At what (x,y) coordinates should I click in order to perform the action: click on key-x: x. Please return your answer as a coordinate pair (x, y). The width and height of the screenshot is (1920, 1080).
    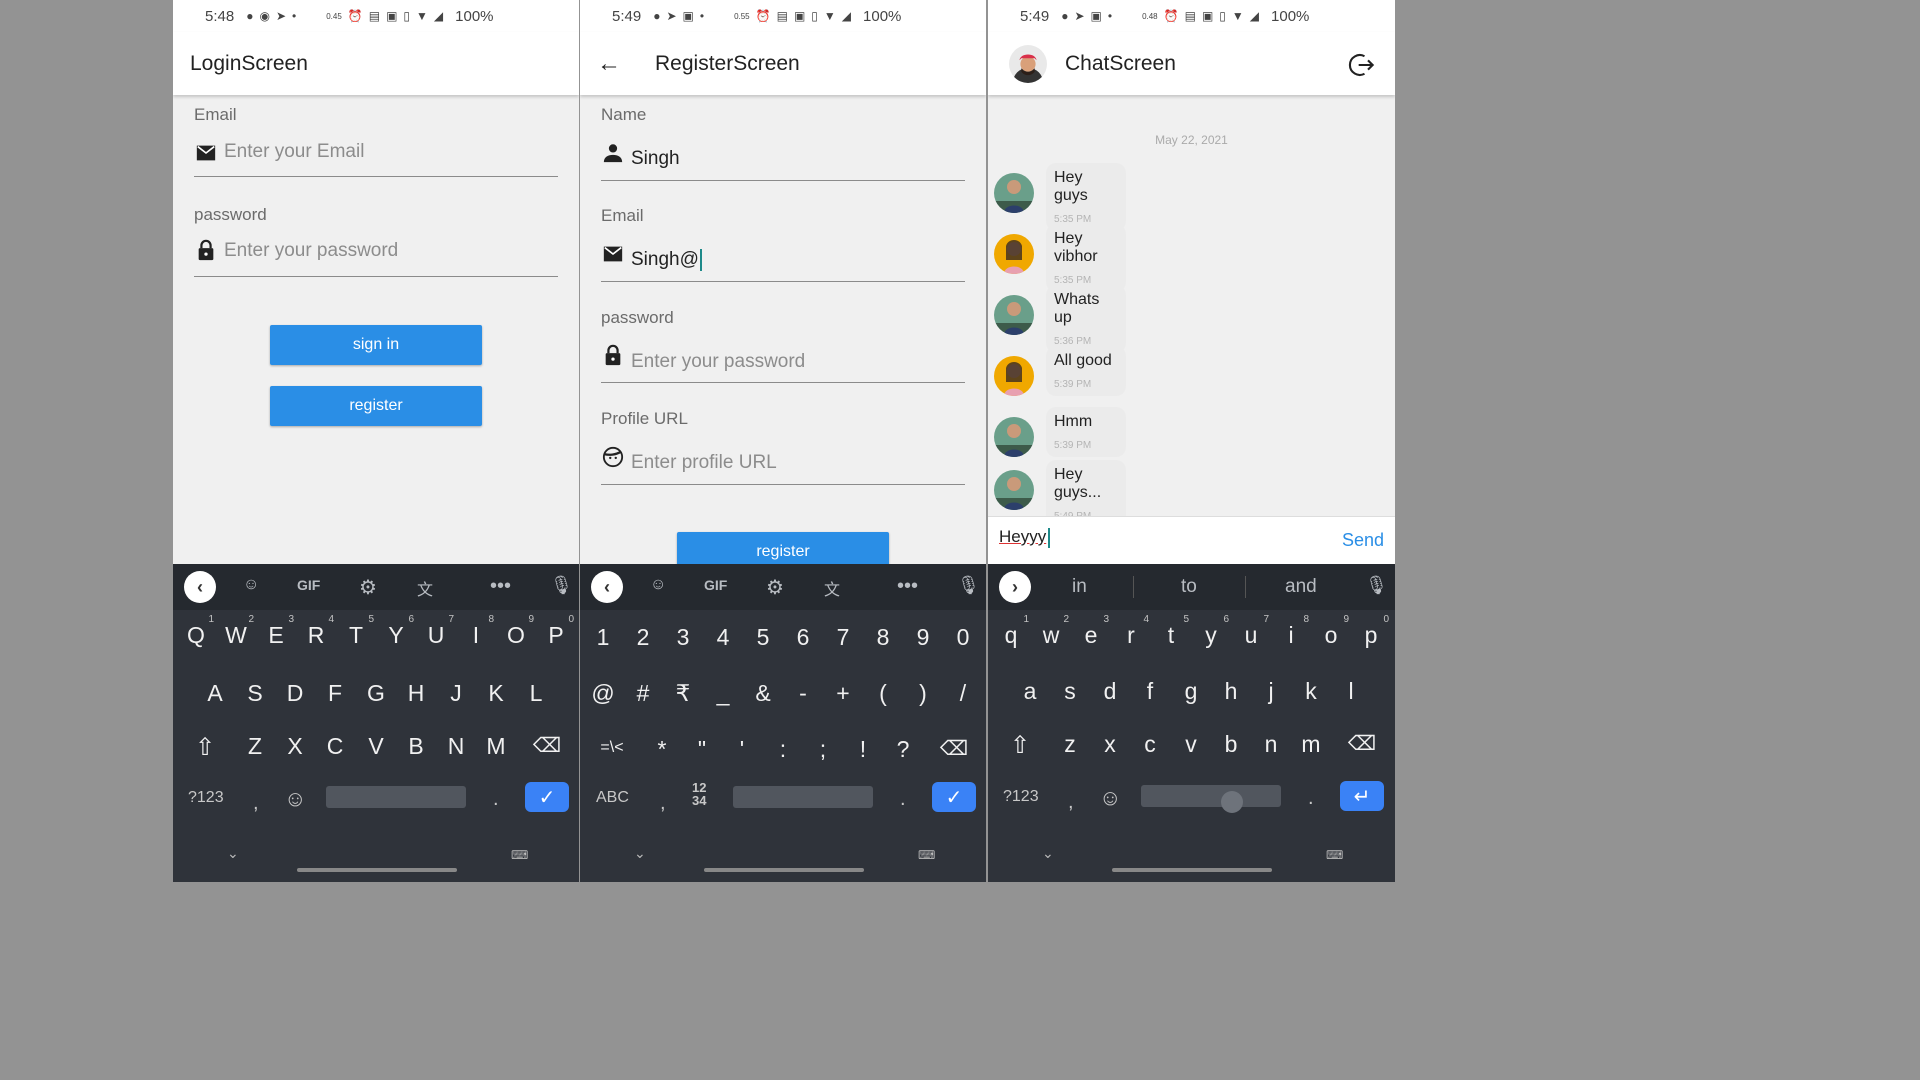
    Looking at the image, I should click on (1110, 744).